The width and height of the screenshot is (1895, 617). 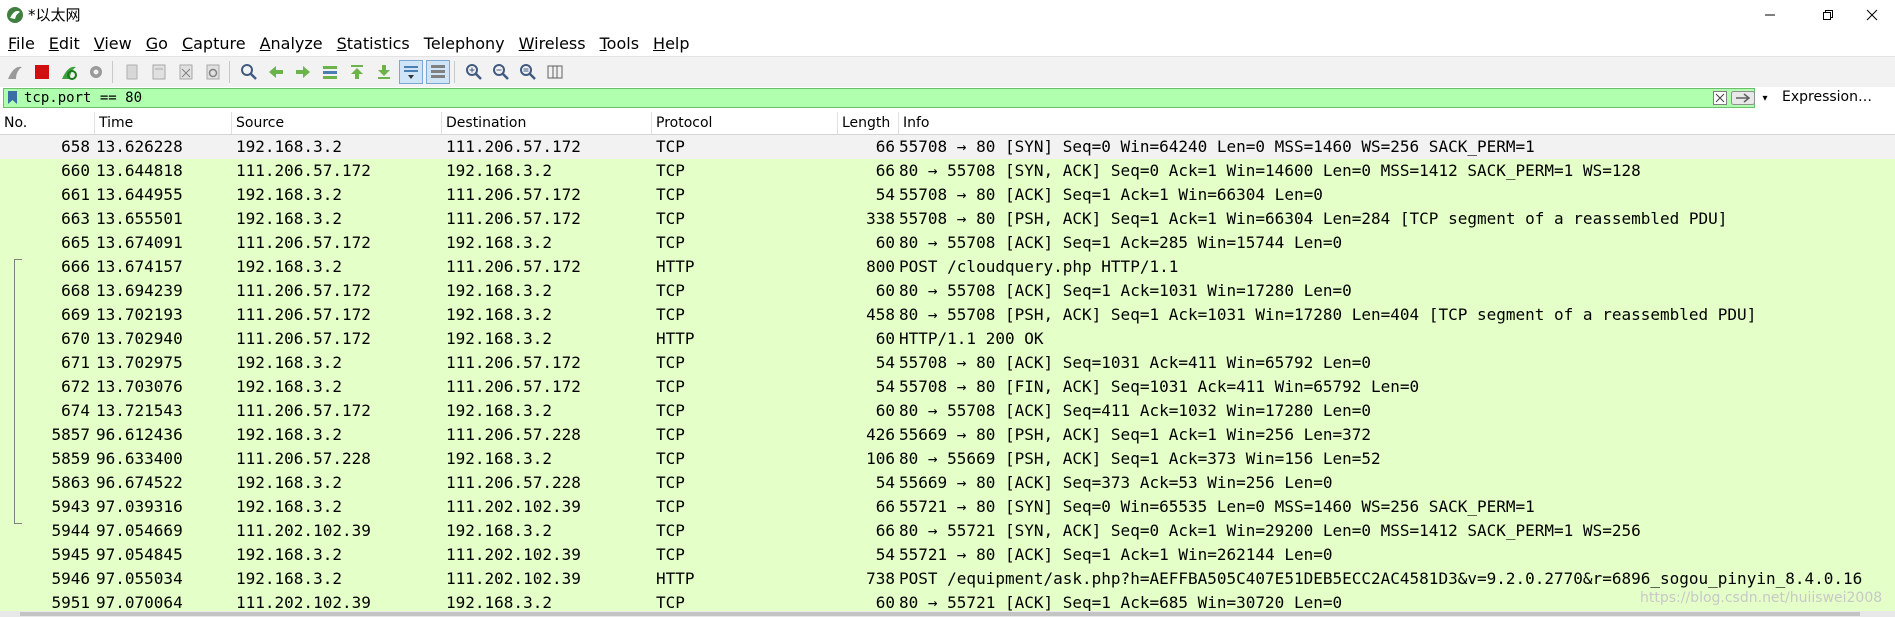 I want to click on zoom-out-icon, so click(x=501, y=72).